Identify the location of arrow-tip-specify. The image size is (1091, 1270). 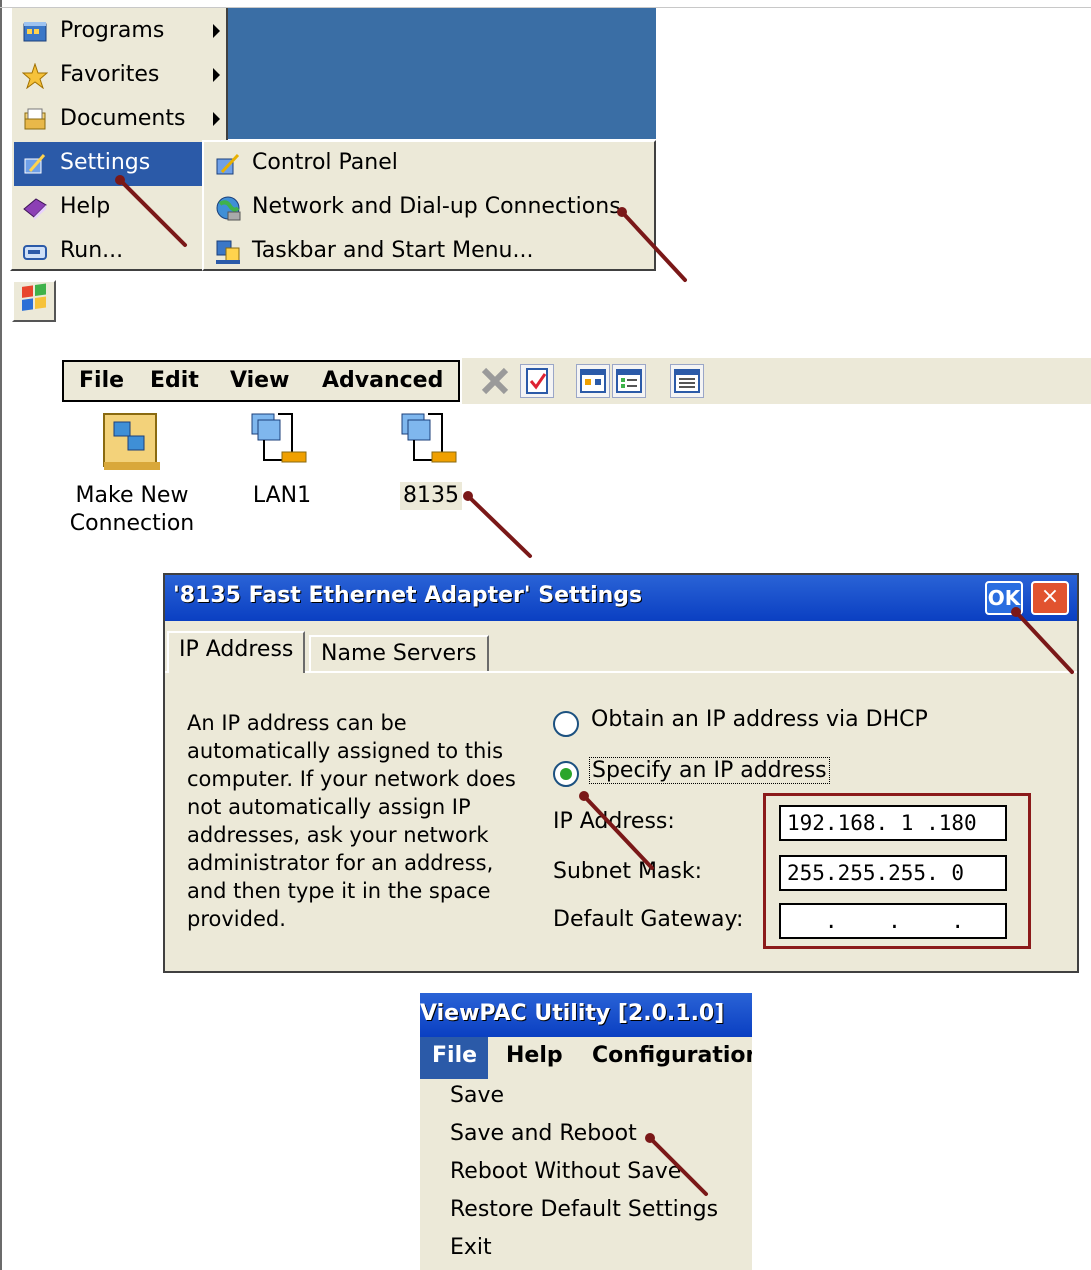
(584, 796).